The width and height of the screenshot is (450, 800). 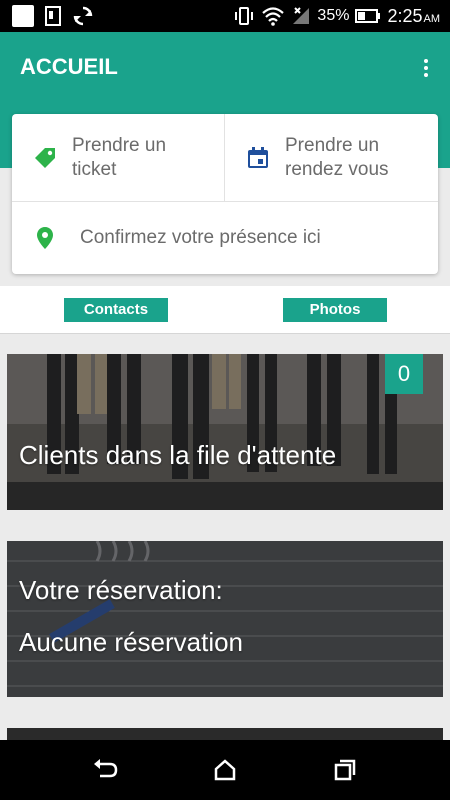 I want to click on page-title: ACCUEIL, so click(x=69, y=66).